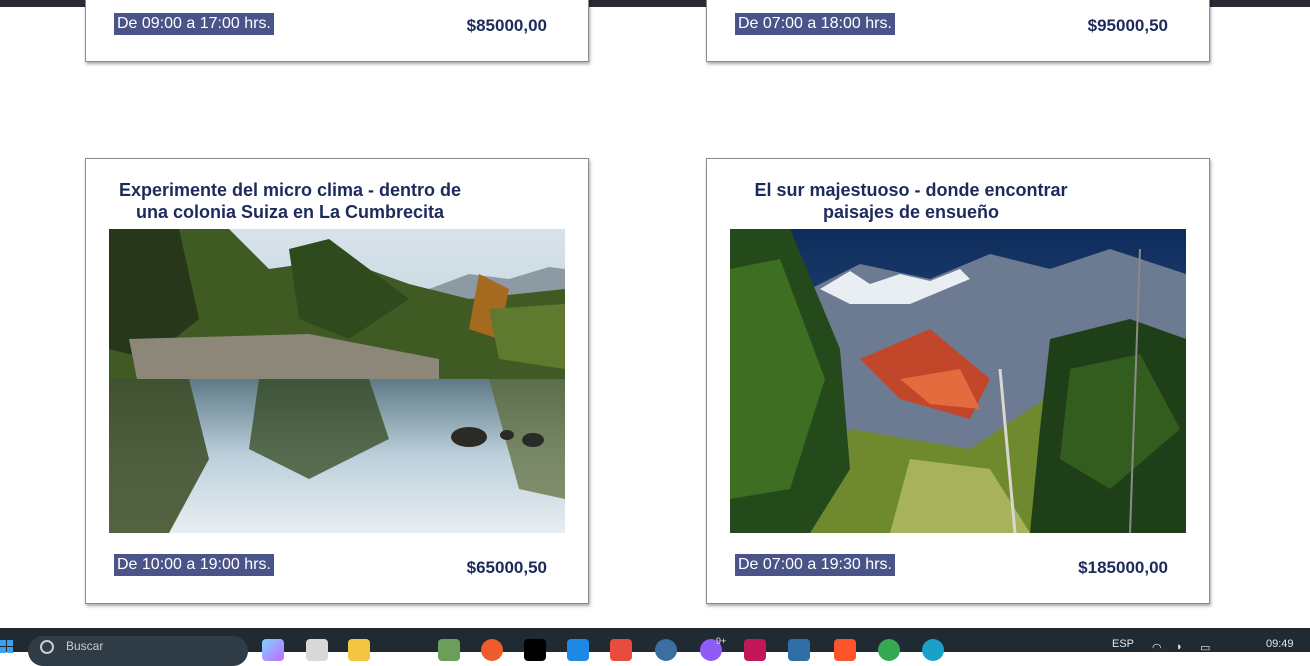  What do you see at coordinates (845, 650) in the screenshot?
I see `brave-icon` at bounding box center [845, 650].